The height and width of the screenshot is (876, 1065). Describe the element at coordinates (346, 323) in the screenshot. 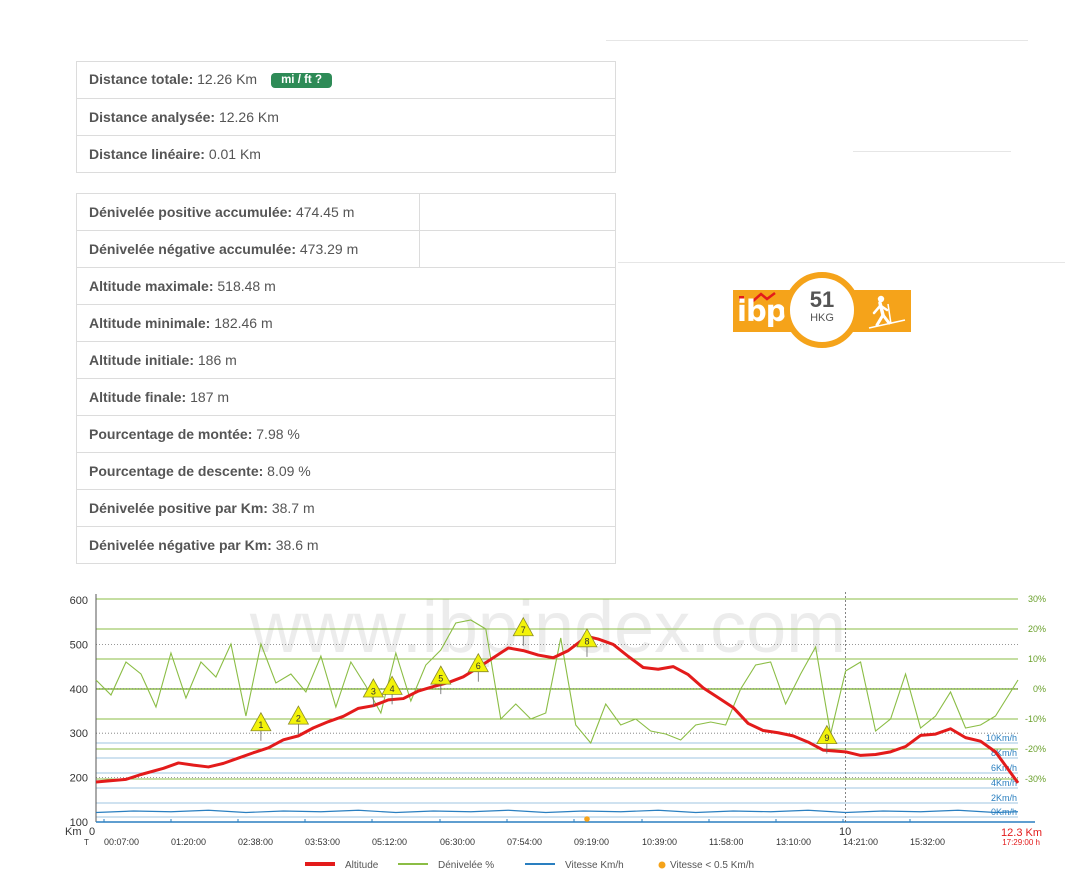

I see `table-row: Altitude minimale: 182.46 m` at that location.